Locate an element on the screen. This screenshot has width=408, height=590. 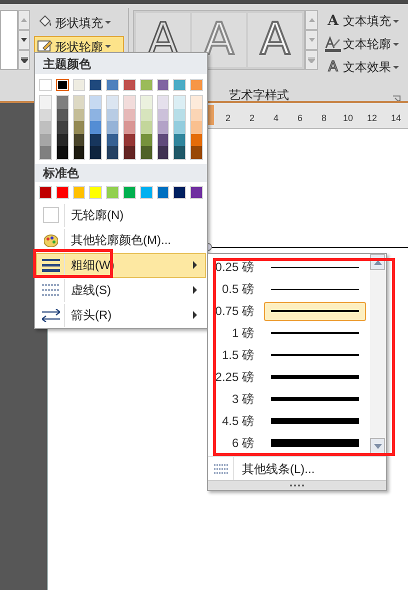
scrollbar is located at coordinates (378, 354).